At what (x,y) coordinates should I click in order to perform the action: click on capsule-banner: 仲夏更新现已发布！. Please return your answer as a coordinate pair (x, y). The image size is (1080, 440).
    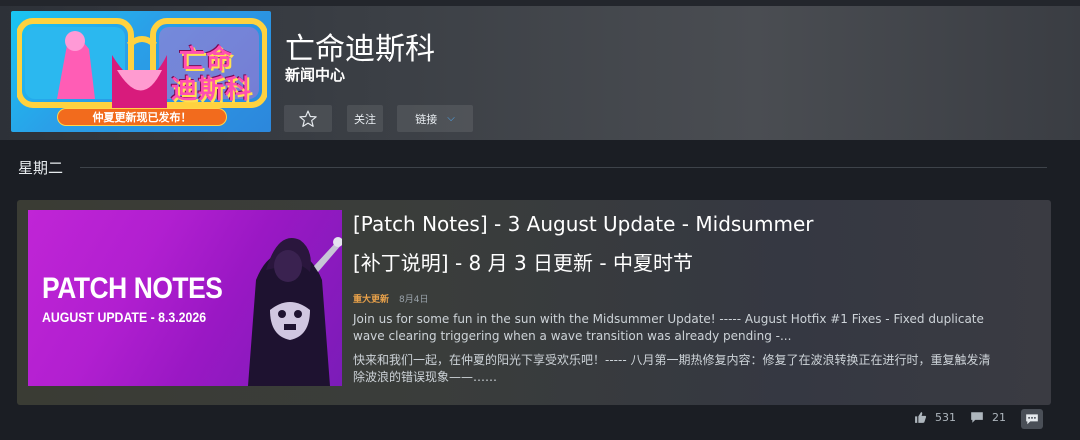
    Looking at the image, I should click on (142, 117).